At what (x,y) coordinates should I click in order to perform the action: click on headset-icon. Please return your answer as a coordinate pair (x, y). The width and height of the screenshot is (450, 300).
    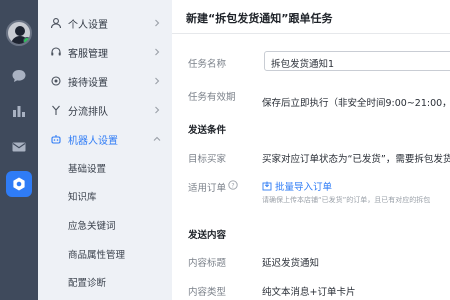
    Looking at the image, I should click on (56, 52).